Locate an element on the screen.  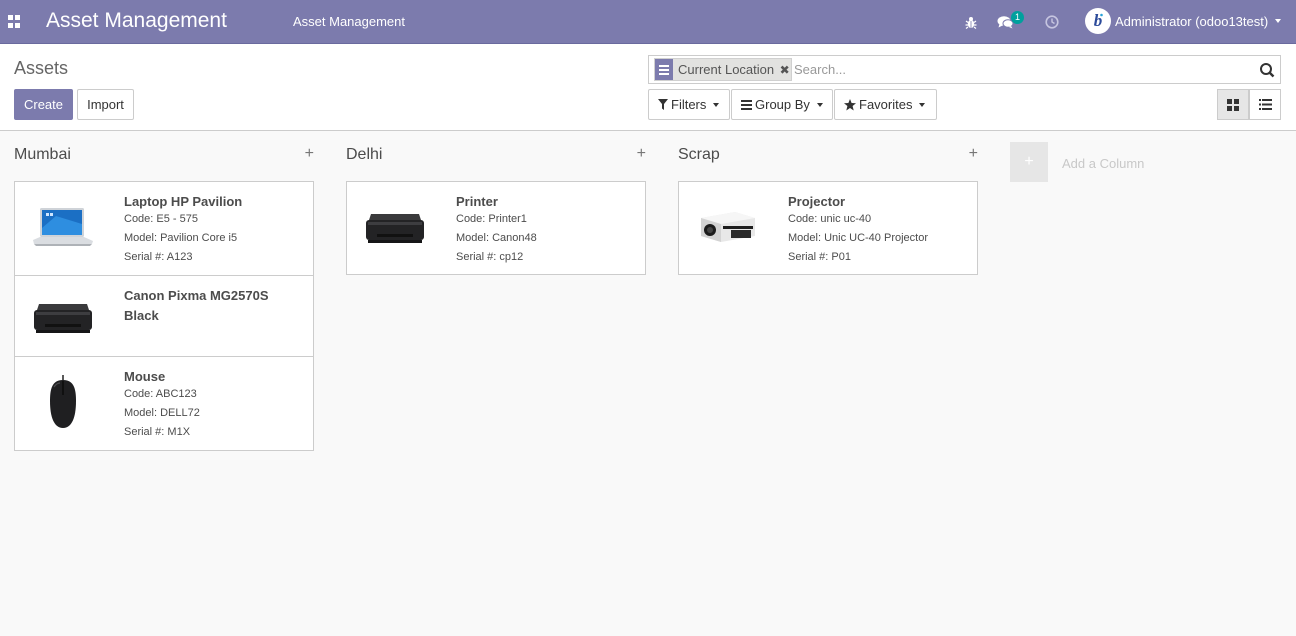
star-icon is located at coordinates (850, 104).